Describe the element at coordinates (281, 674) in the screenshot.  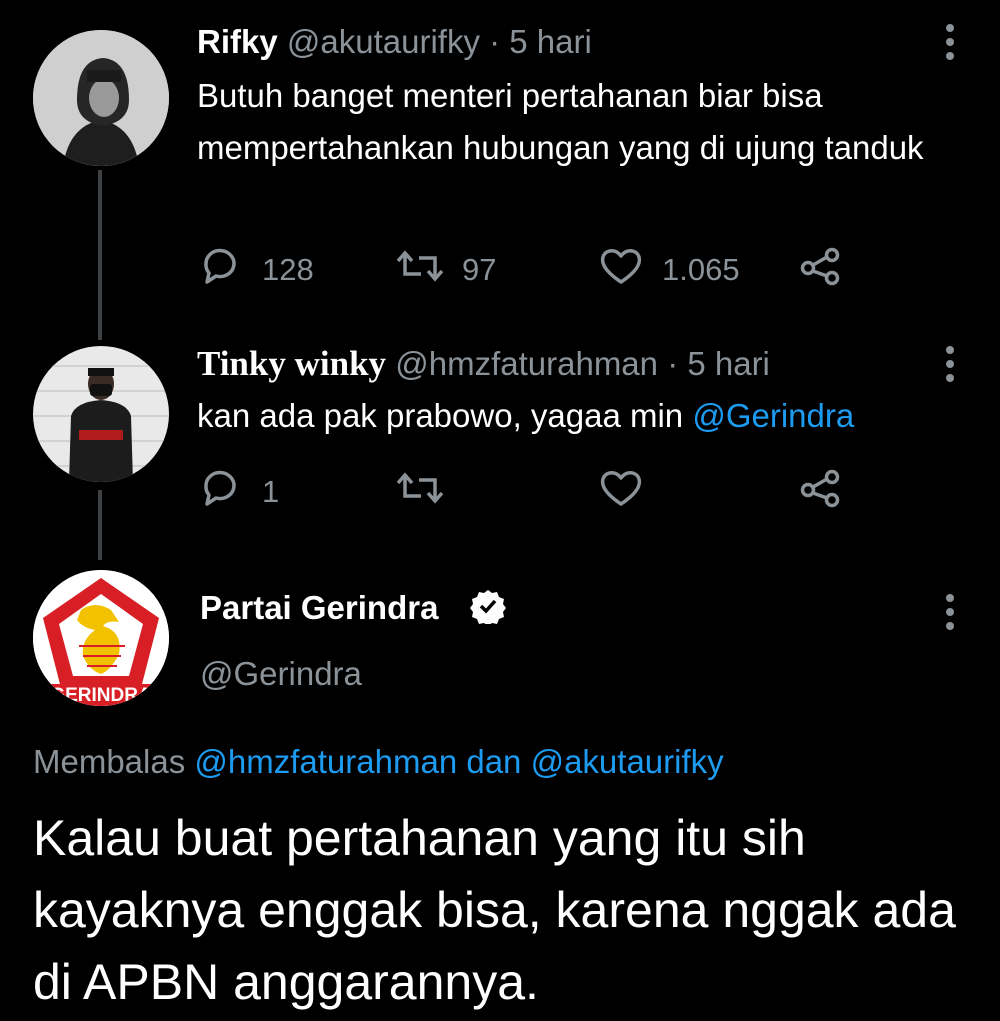
I see `author-handle: @Gerindra` at that location.